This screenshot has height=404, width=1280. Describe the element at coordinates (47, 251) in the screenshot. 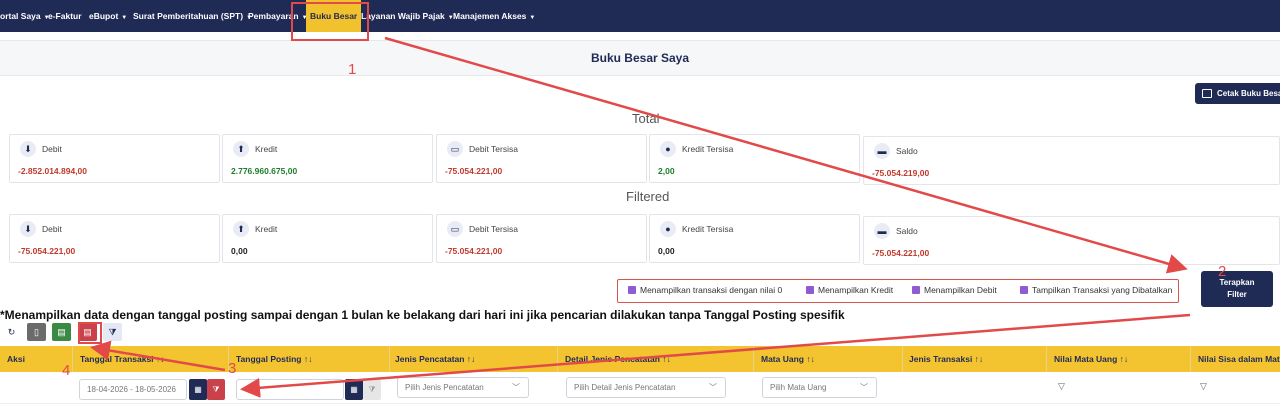

I see `filtered-debit-value: -75.054.221,00` at that location.